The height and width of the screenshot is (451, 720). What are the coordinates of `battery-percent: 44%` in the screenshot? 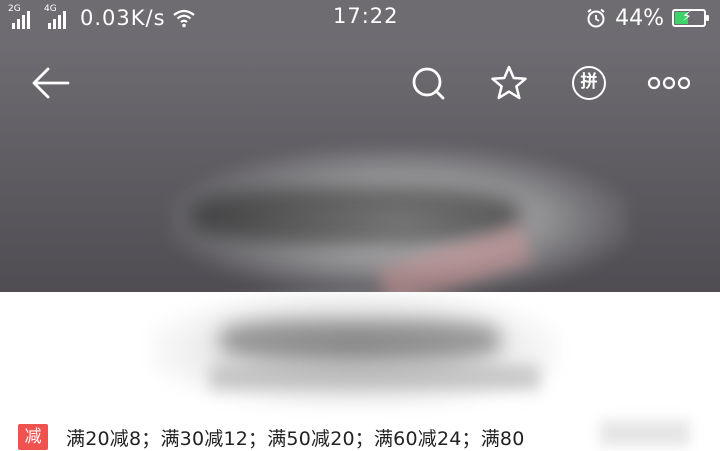 It's located at (639, 18).